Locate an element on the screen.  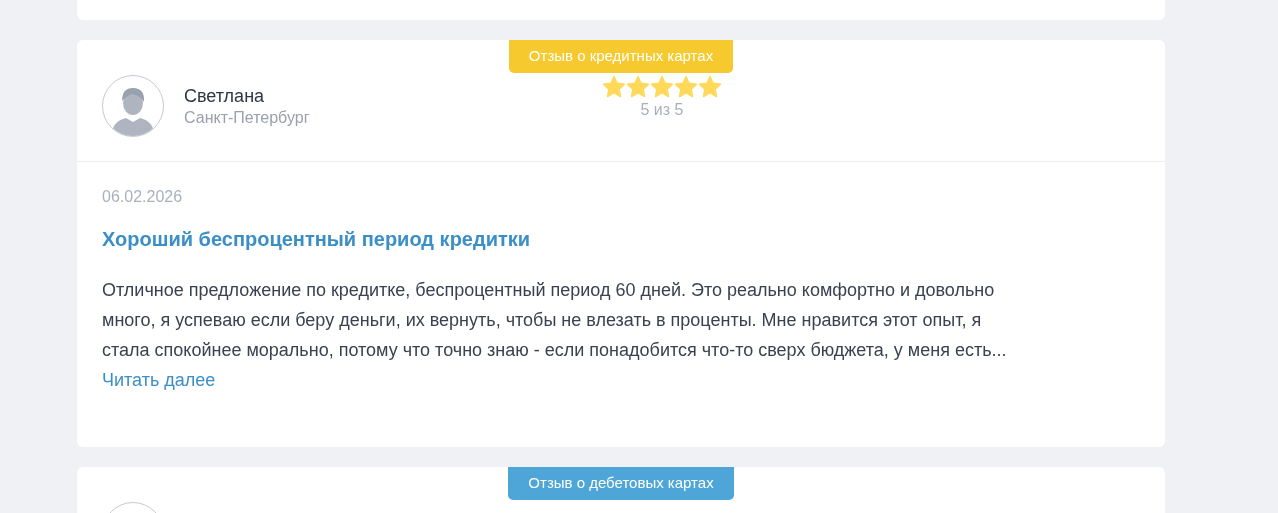
read-more-link: Читать далее is located at coordinates (159, 380).